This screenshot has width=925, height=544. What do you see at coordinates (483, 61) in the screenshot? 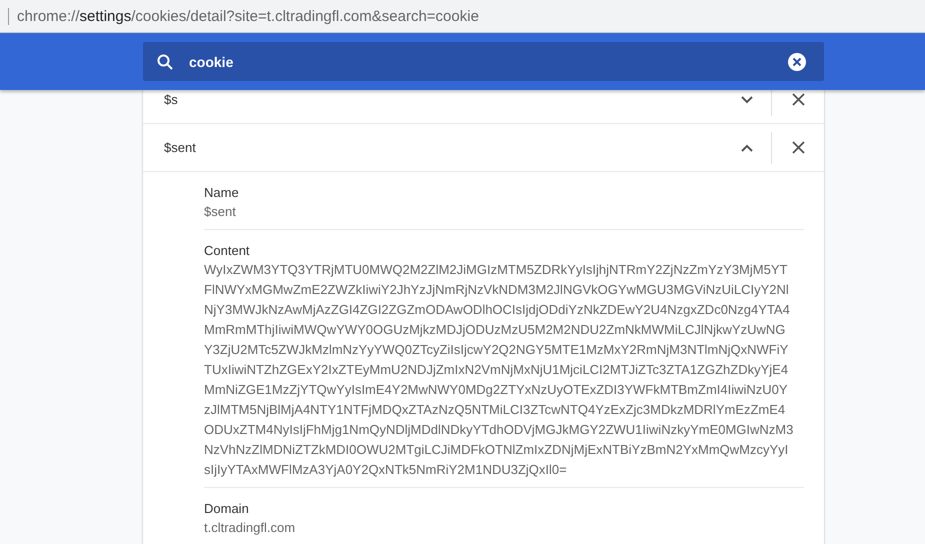
I see `search-field: cookie` at bounding box center [483, 61].